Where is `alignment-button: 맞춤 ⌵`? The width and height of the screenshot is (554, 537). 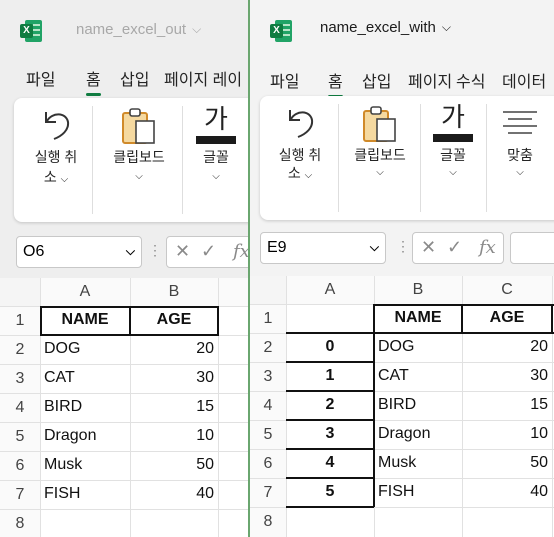 alignment-button: 맞춤 ⌵ is located at coordinates (520, 155).